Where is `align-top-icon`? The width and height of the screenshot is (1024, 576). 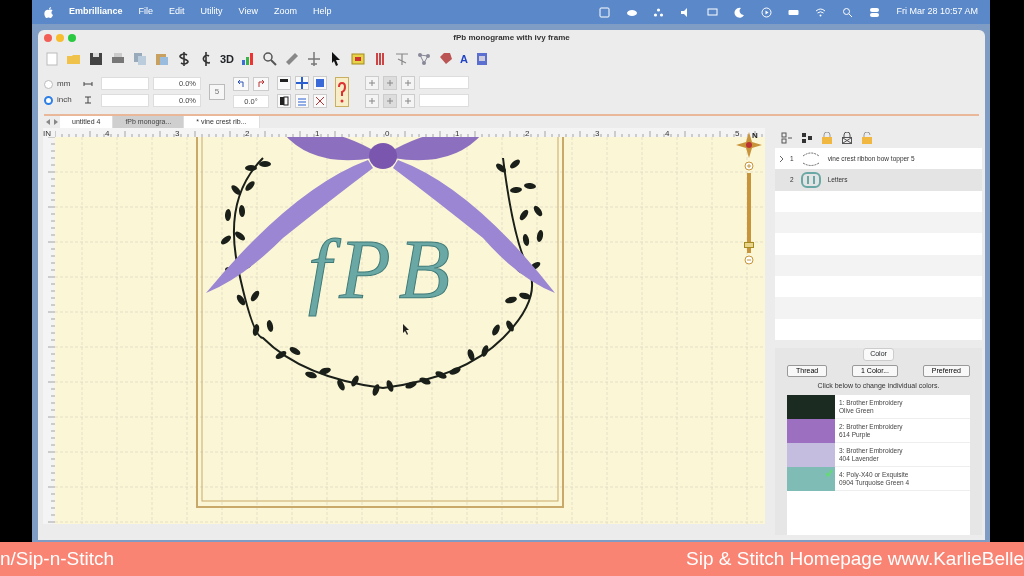
align-top-icon is located at coordinates (372, 101).